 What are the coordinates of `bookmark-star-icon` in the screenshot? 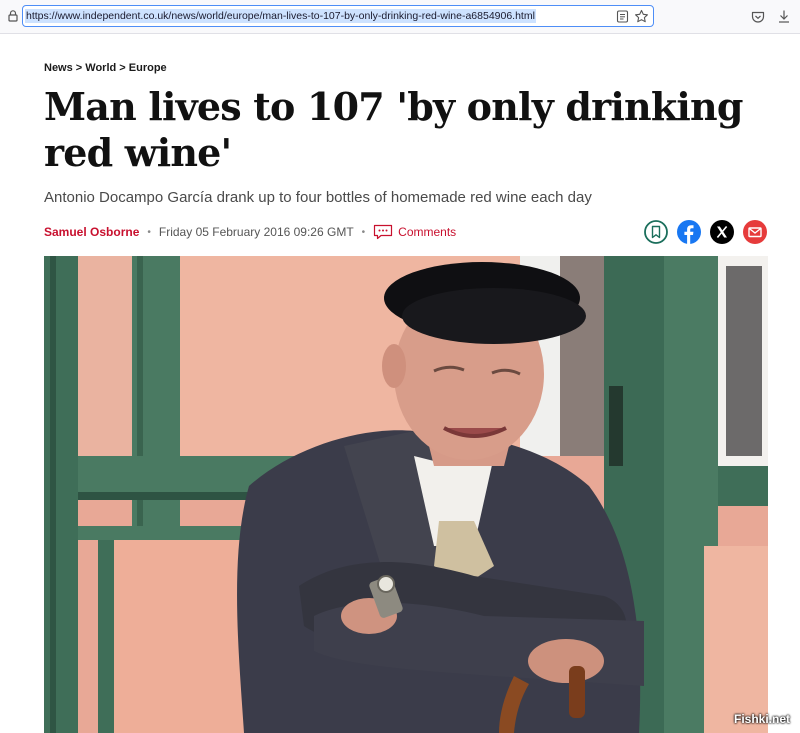 It's located at (641, 16).